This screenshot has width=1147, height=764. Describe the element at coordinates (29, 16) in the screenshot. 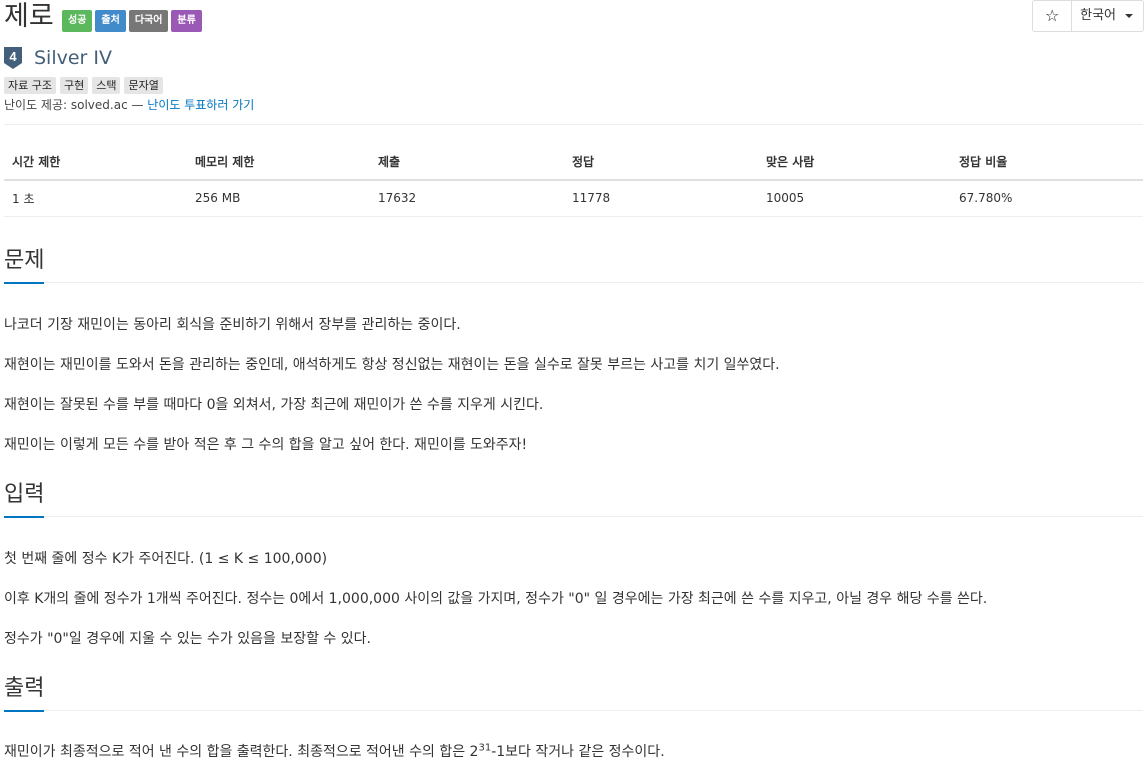

I see `page-title: 제로` at that location.